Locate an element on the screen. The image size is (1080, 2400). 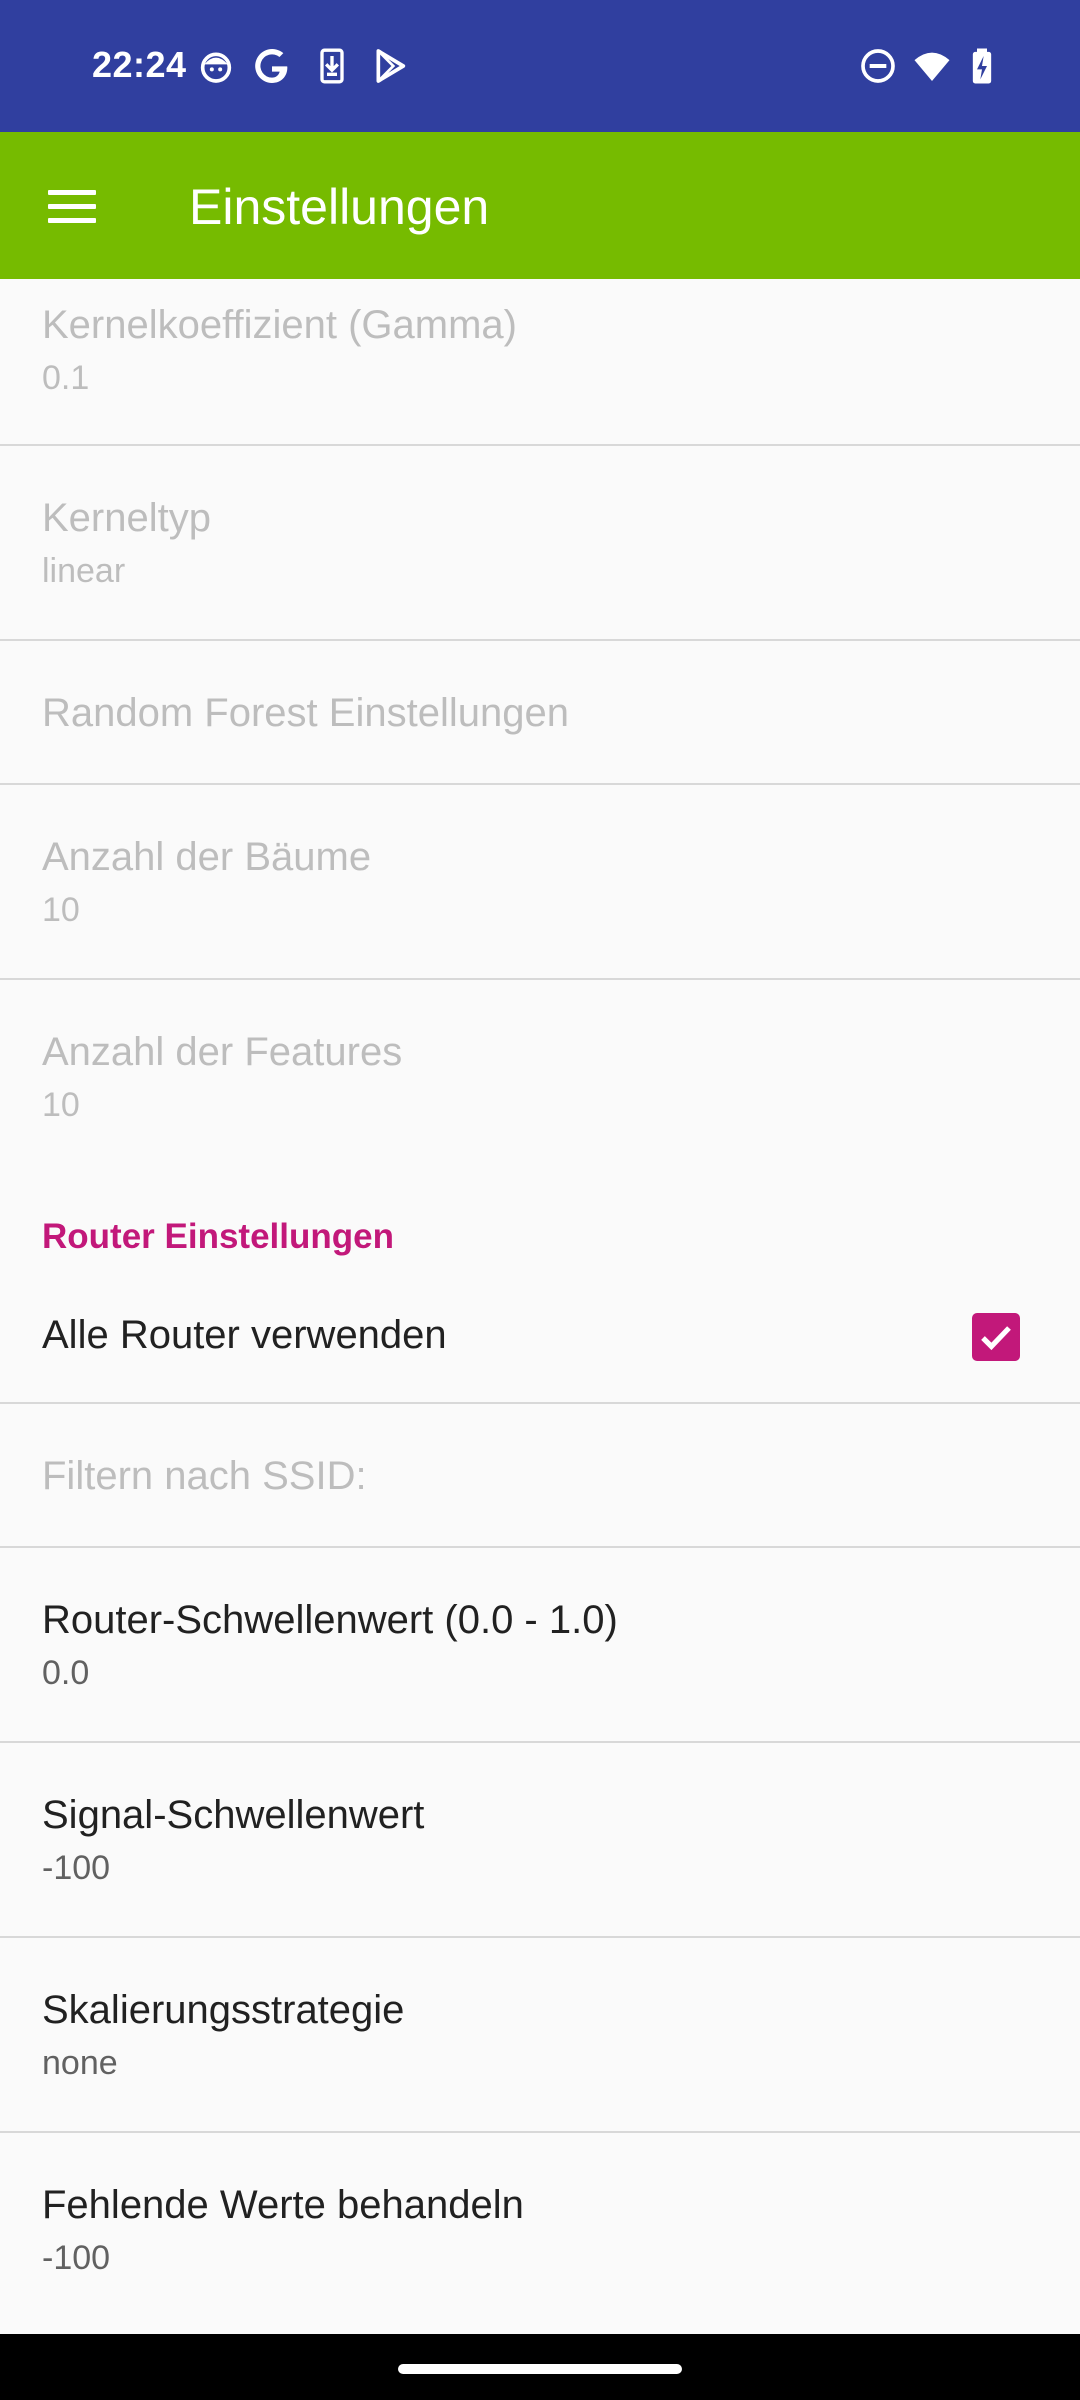
status-time: 22:24 is located at coordinates (139, 64).